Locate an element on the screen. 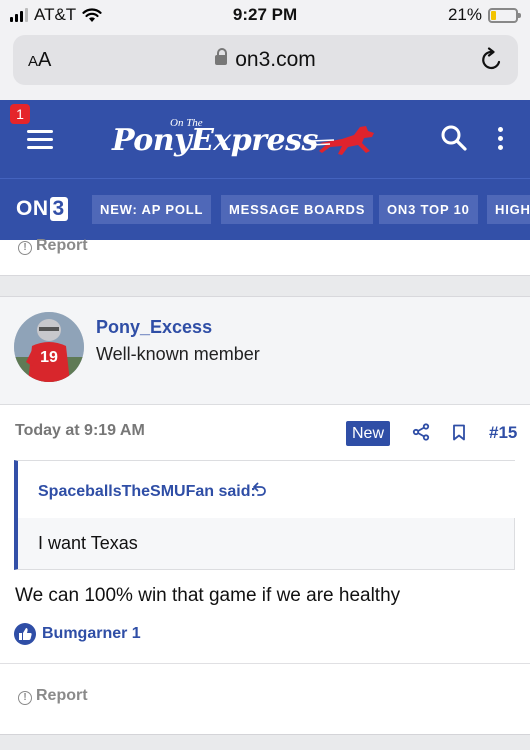 Image resolution: width=530 pixels, height=750 pixels. status-right: 21% is located at coordinates (484, 15).